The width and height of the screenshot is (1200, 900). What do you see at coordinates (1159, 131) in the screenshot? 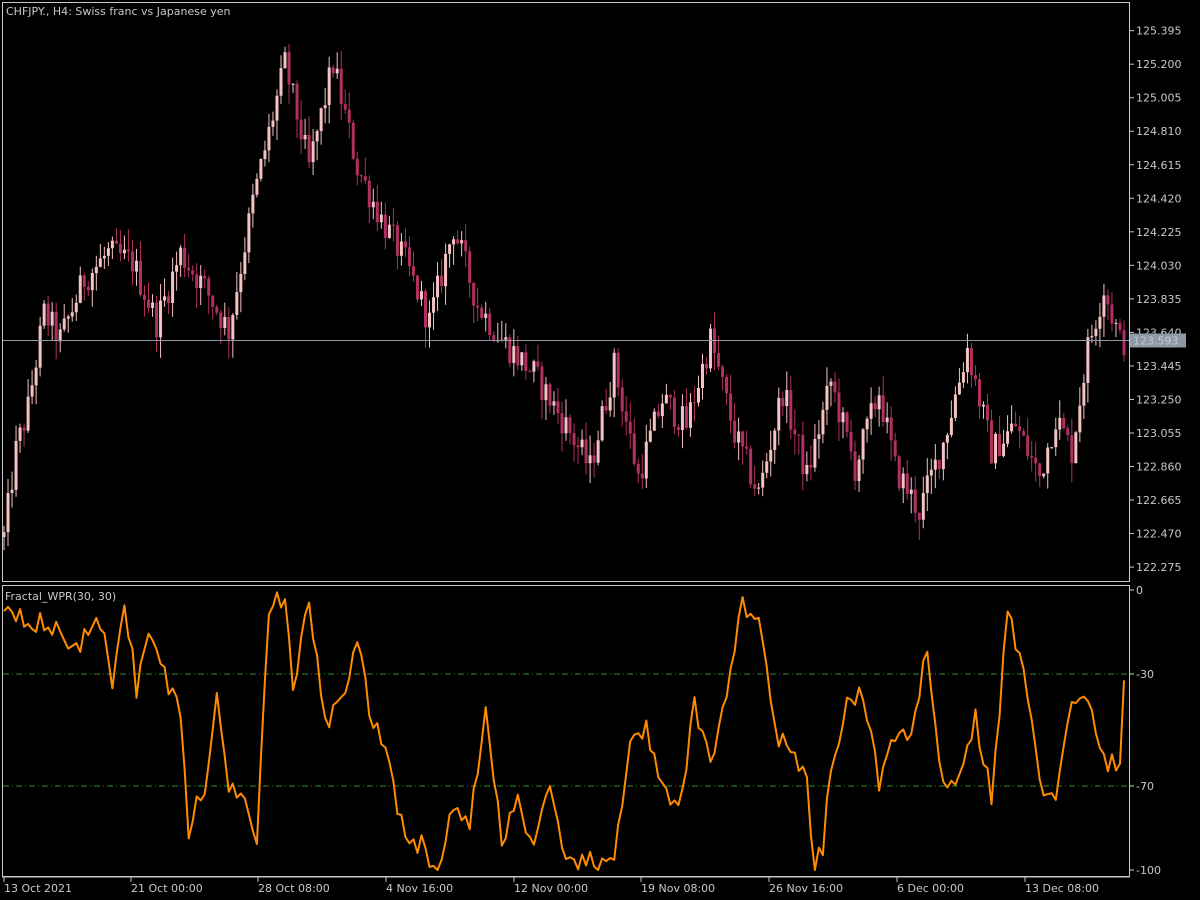
I see `price-tick-label: 124.810` at bounding box center [1159, 131].